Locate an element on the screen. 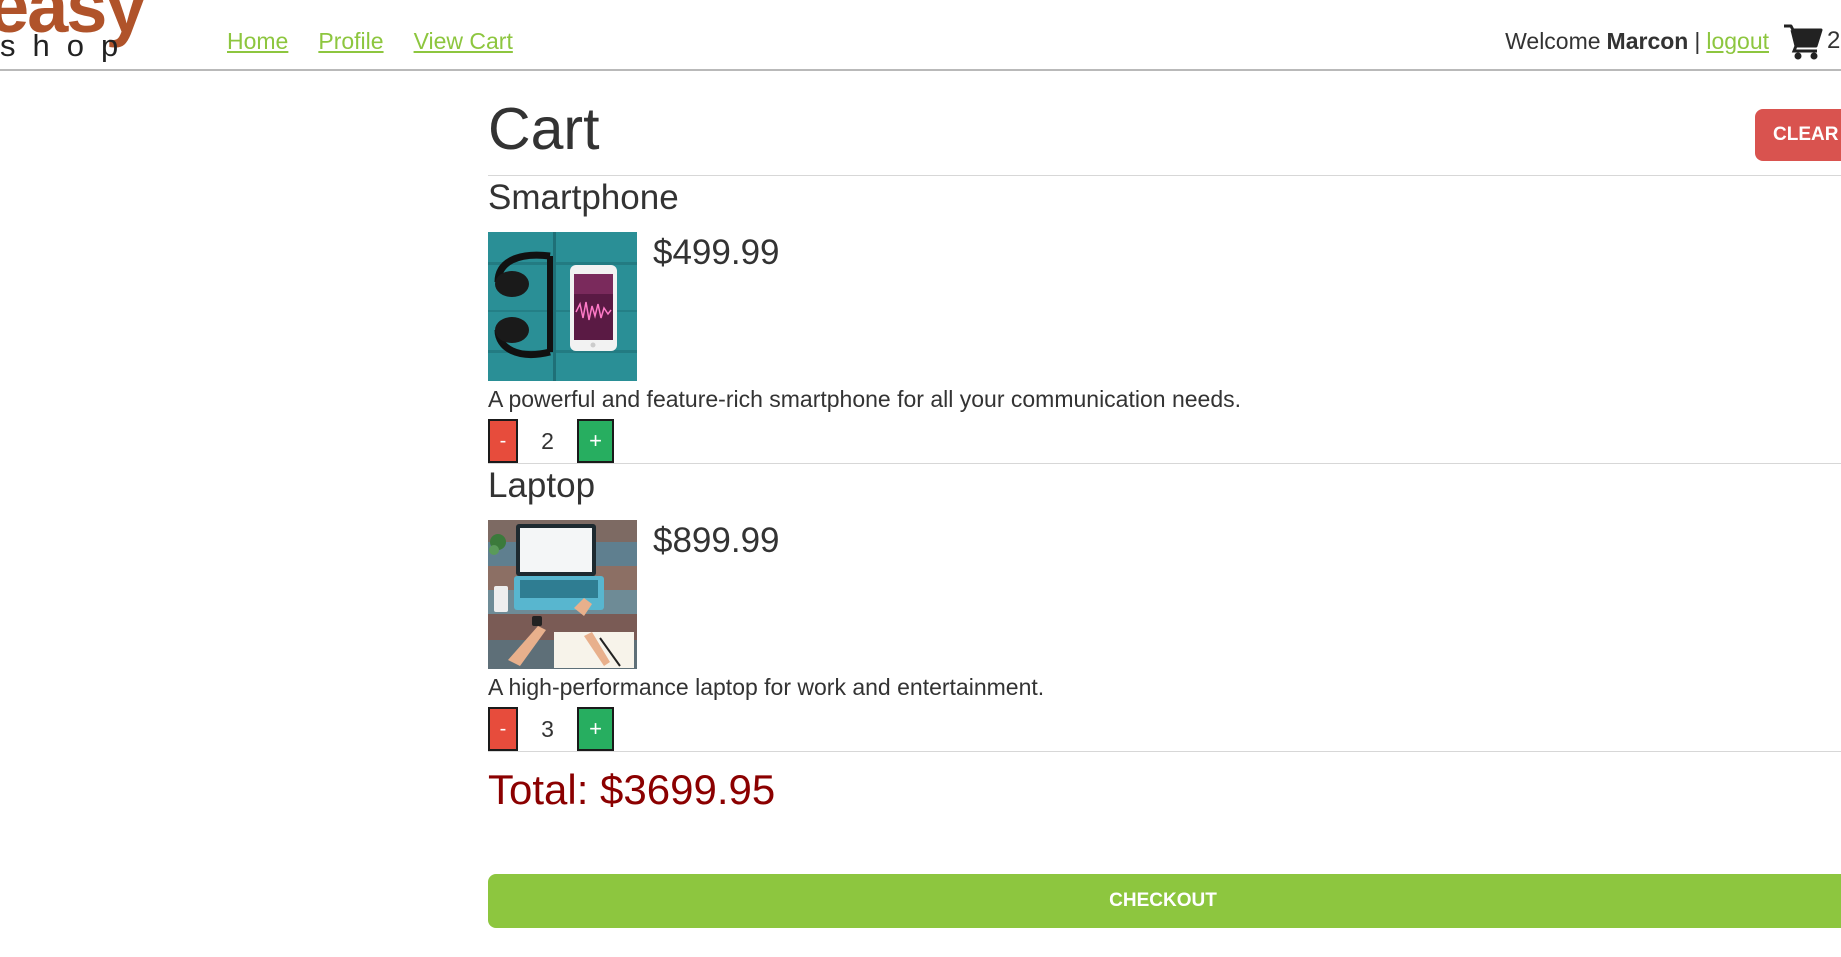 This screenshot has width=1841, height=957. laptop-image is located at coordinates (562, 594).